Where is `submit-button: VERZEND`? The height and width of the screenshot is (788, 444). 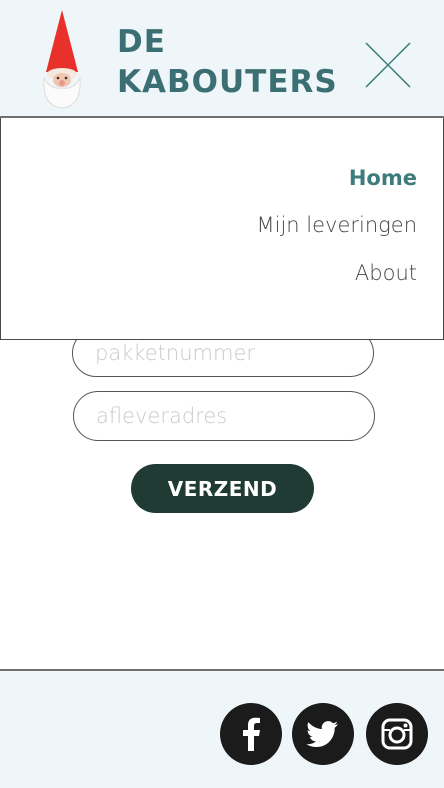 submit-button: VERZEND is located at coordinates (222, 488).